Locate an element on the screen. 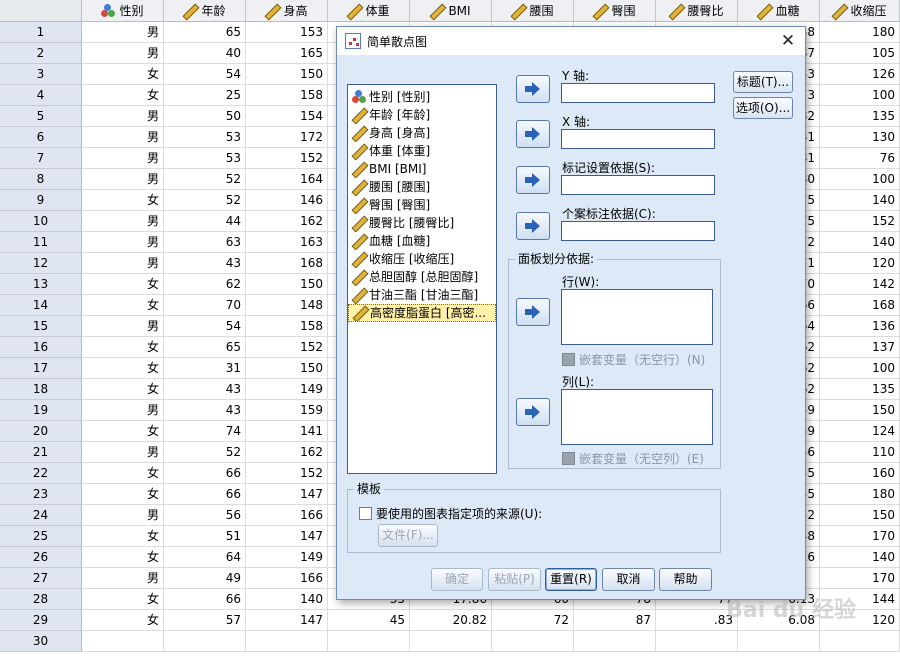  grid-cell: 146 is located at coordinates (287, 200).